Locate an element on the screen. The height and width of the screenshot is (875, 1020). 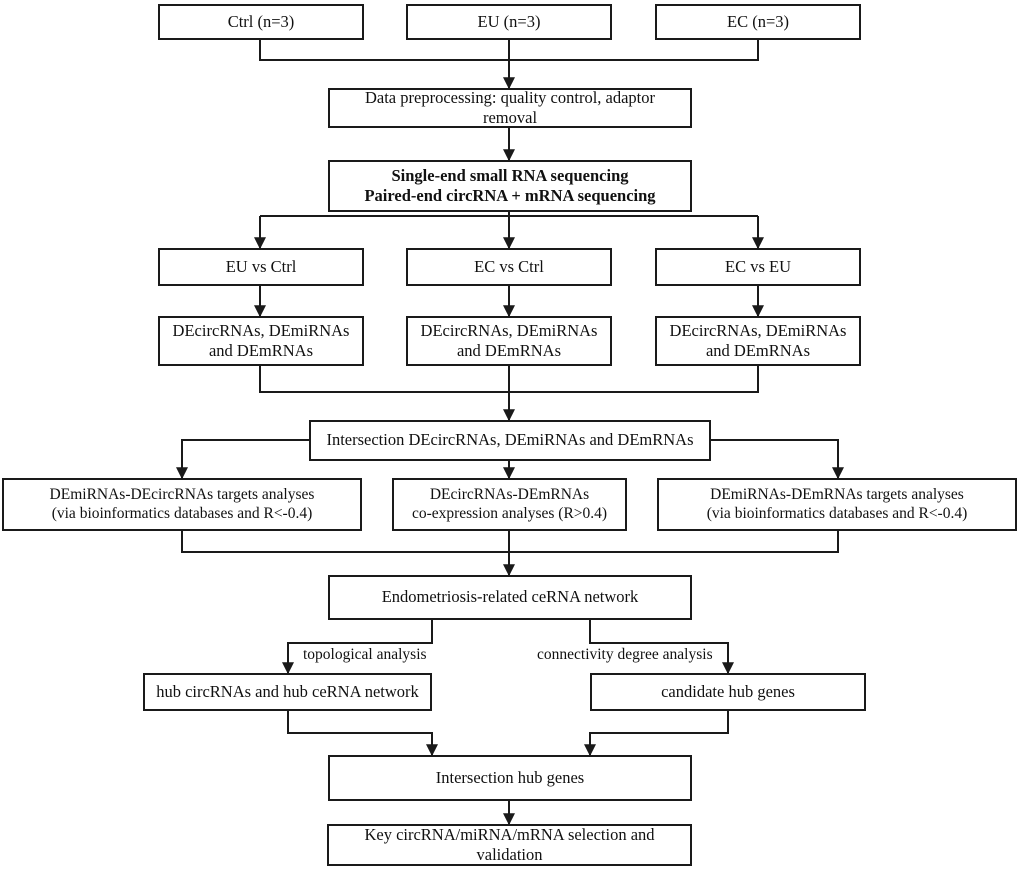
node-intersection-hub-label: Intersection hub genes is located at coordinates (510, 777).